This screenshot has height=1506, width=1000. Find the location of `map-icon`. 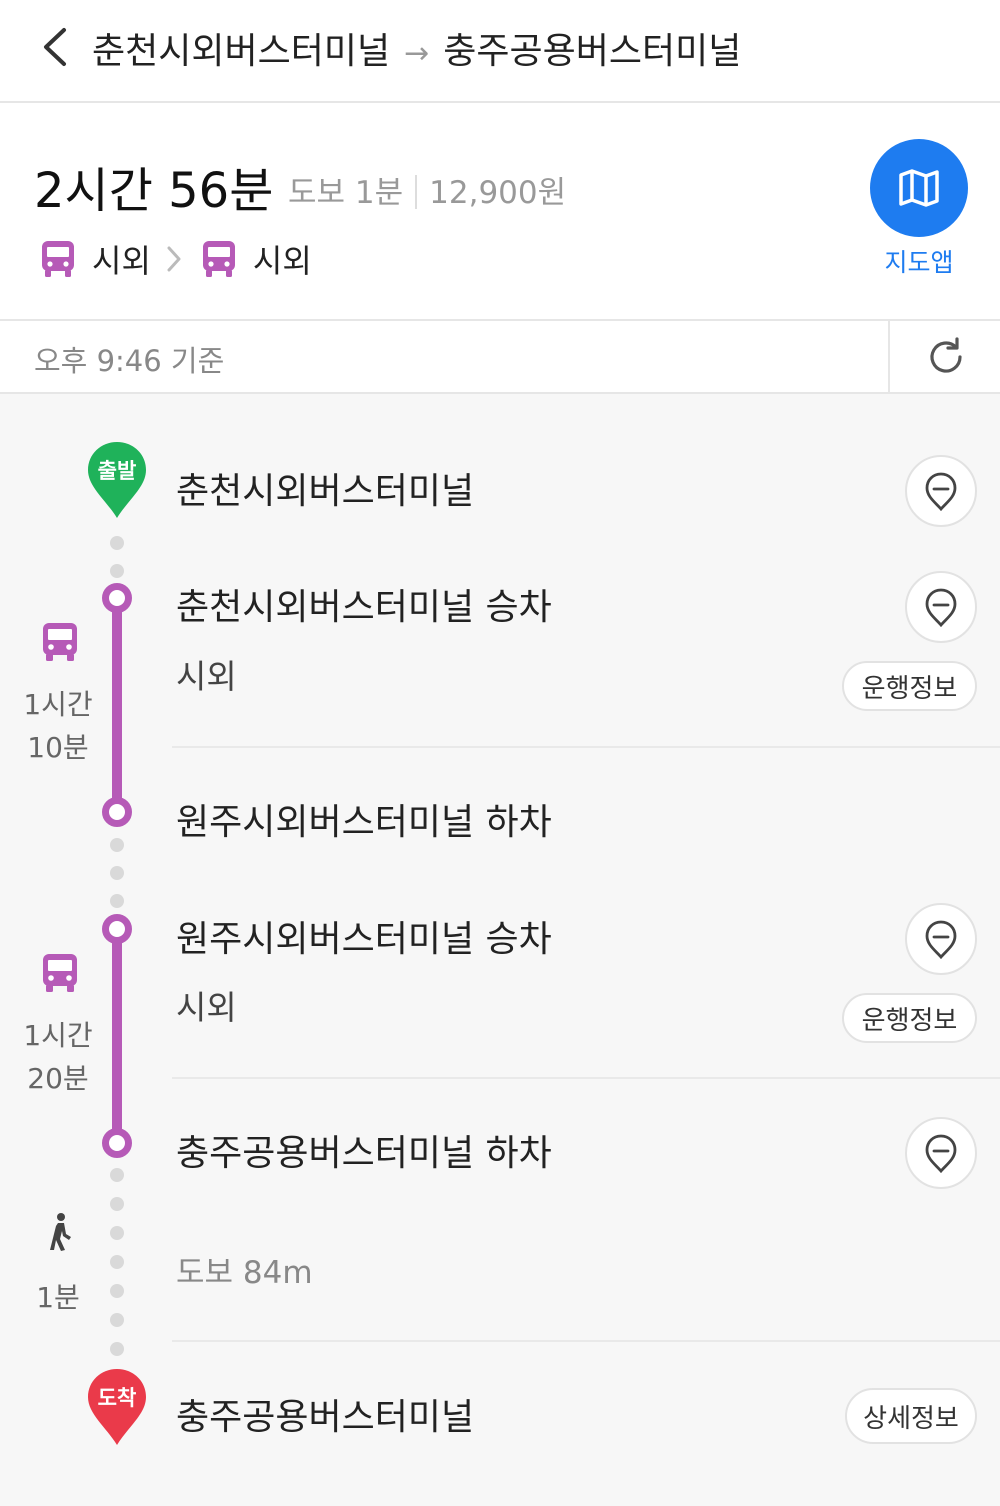

map-icon is located at coordinates (919, 188).